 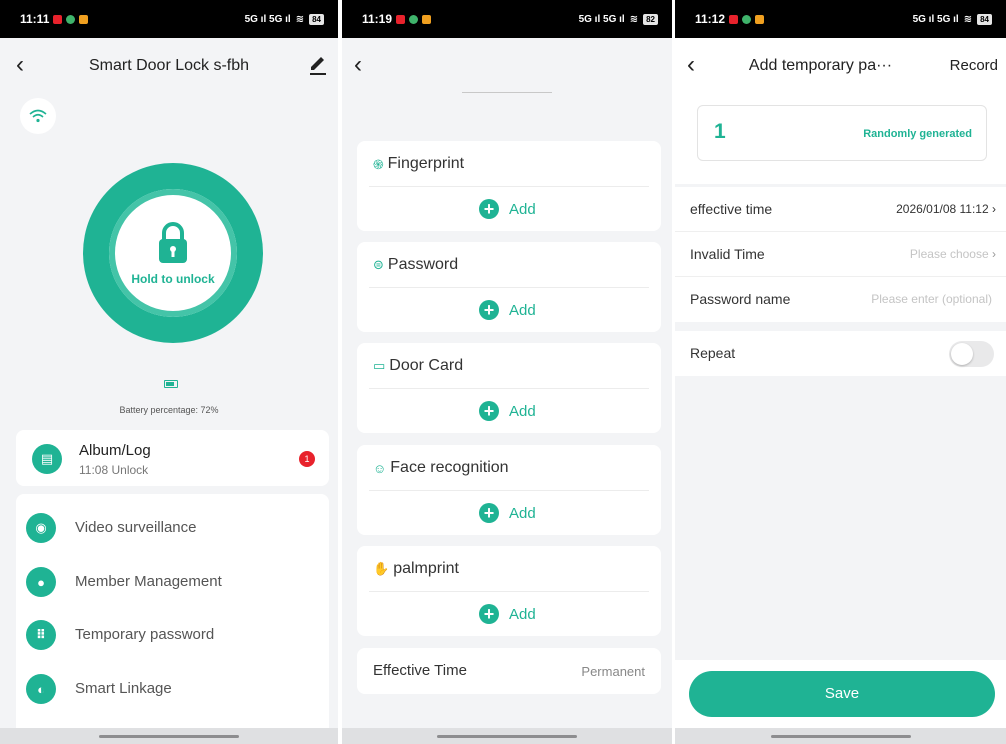 What do you see at coordinates (713, 353) in the screenshot?
I see `row-label: Repeat` at bounding box center [713, 353].